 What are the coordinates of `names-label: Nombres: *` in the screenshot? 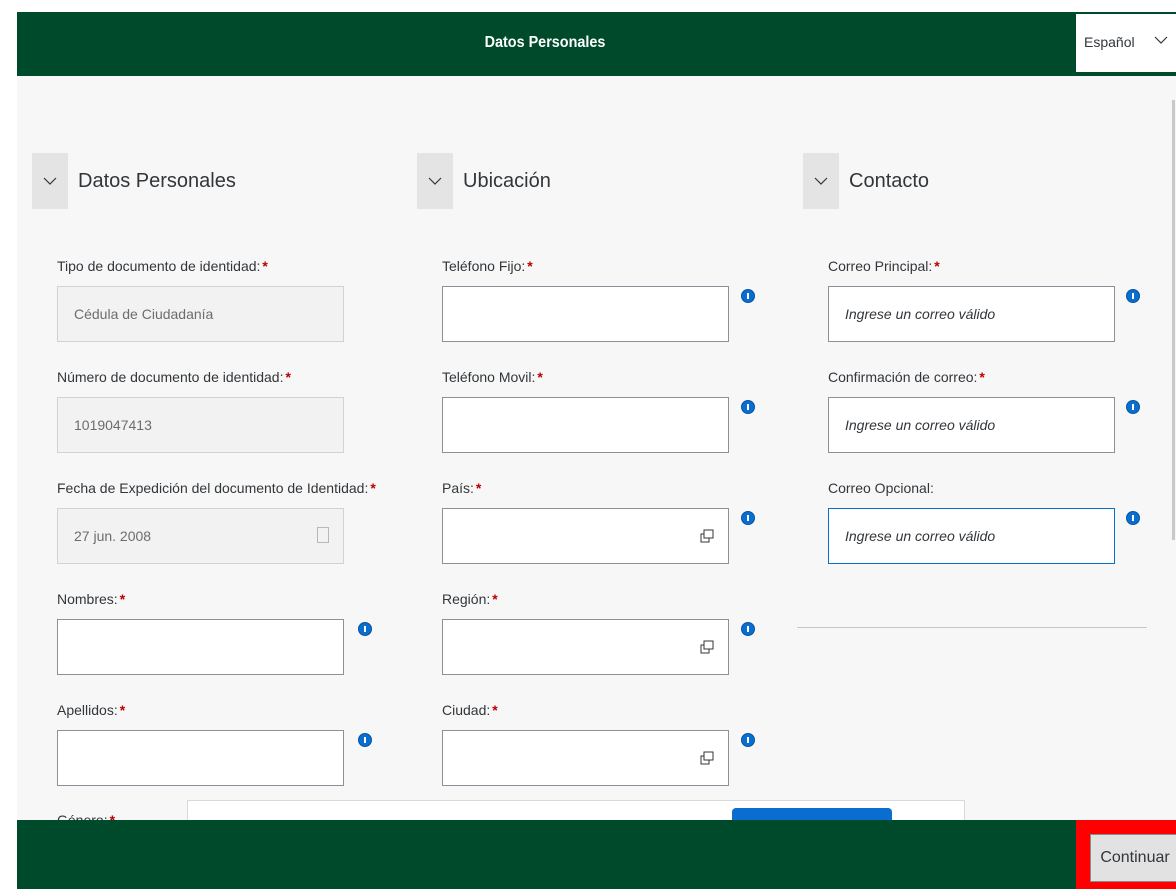 It's located at (91, 599).